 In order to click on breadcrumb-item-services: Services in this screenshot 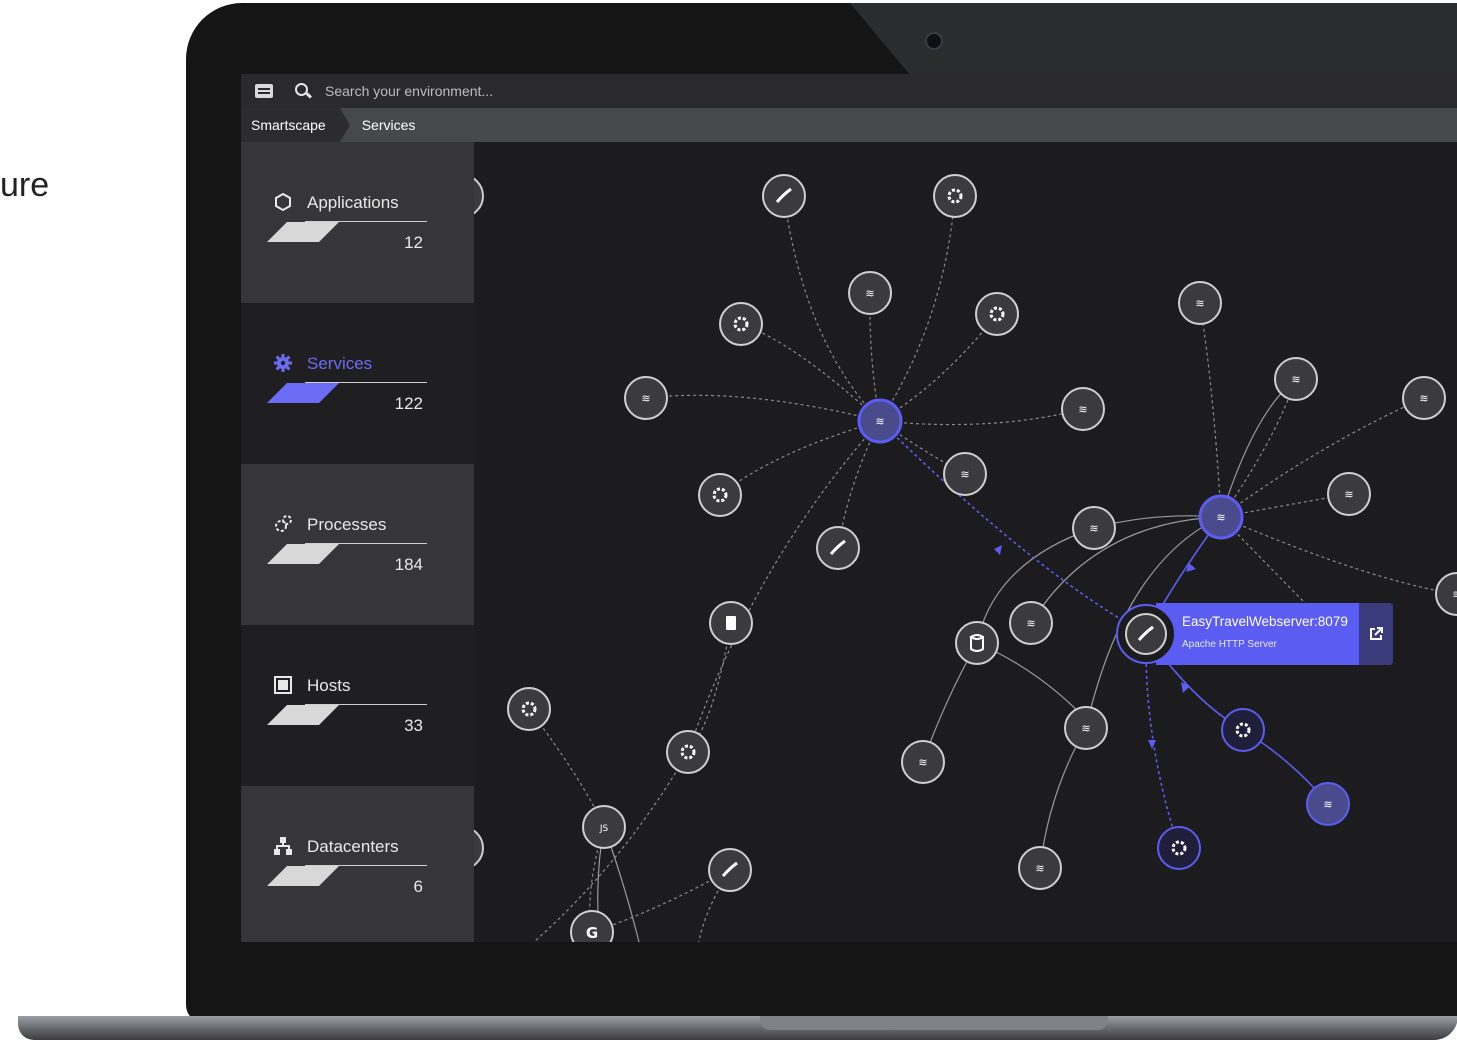, I will do `click(385, 125)`.